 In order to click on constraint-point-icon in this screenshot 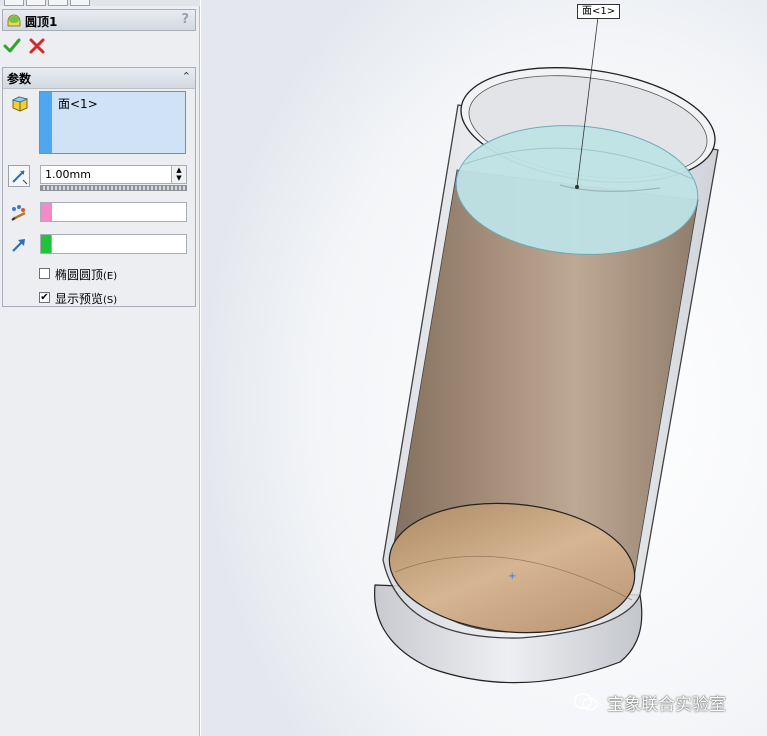, I will do `click(18, 213)`.